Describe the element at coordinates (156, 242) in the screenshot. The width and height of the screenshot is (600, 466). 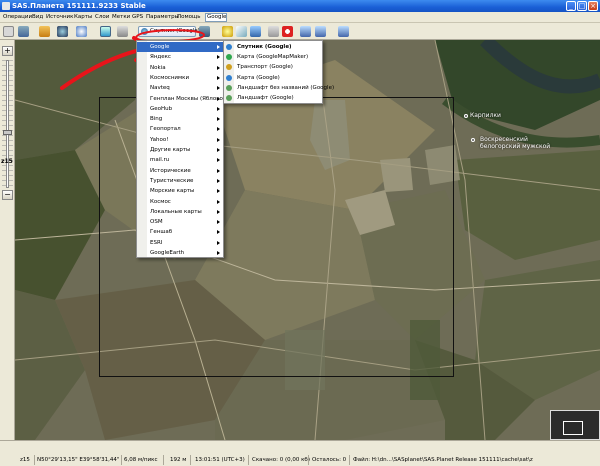
I see `map-source-item-label: ESRI` at that location.